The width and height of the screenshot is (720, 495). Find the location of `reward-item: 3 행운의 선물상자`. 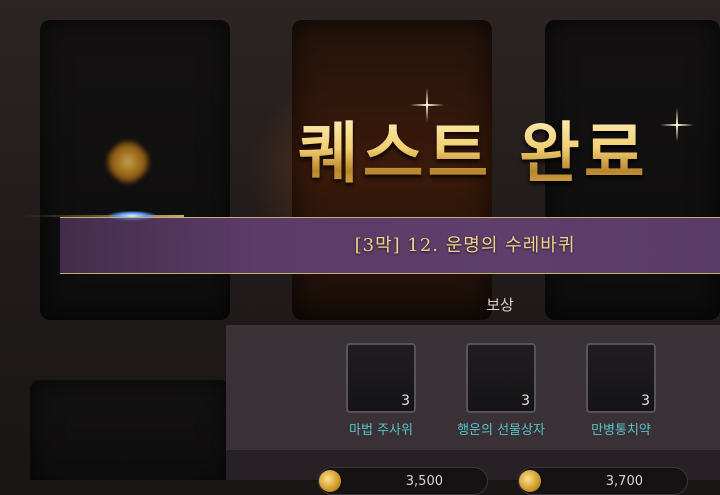

reward-item: 3 행운의 선물상자 is located at coordinates (501, 390).